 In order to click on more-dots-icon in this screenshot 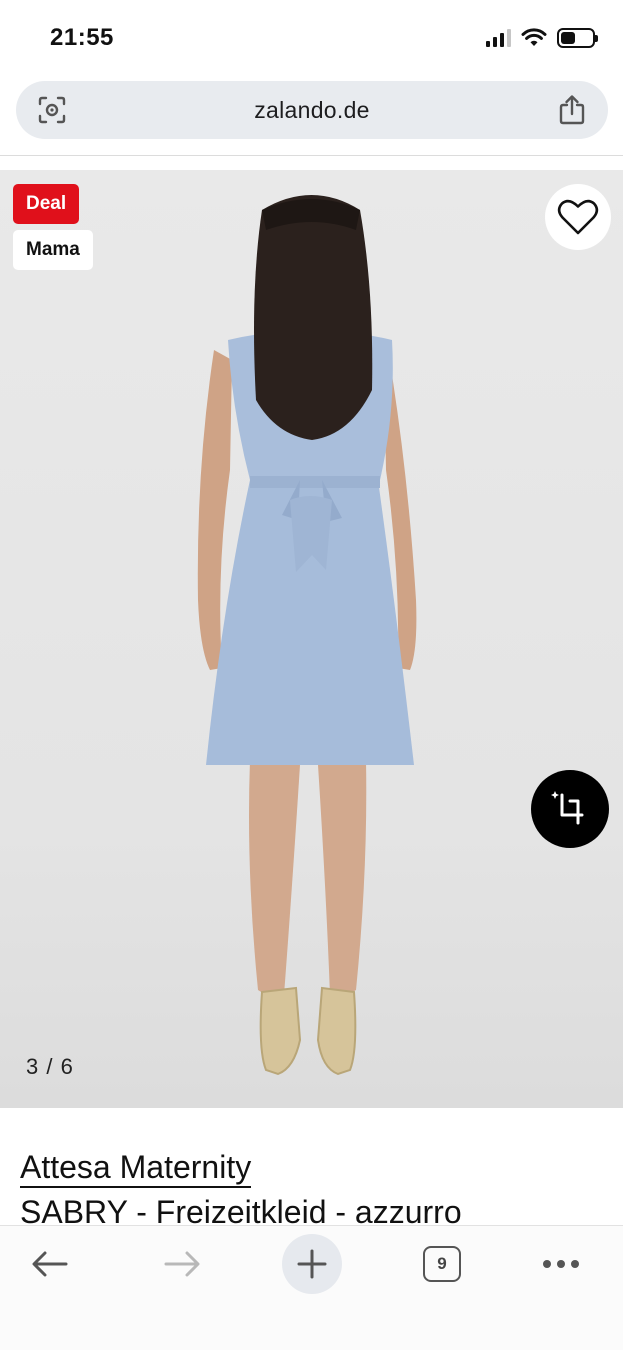, I will do `click(561, 1264)`.